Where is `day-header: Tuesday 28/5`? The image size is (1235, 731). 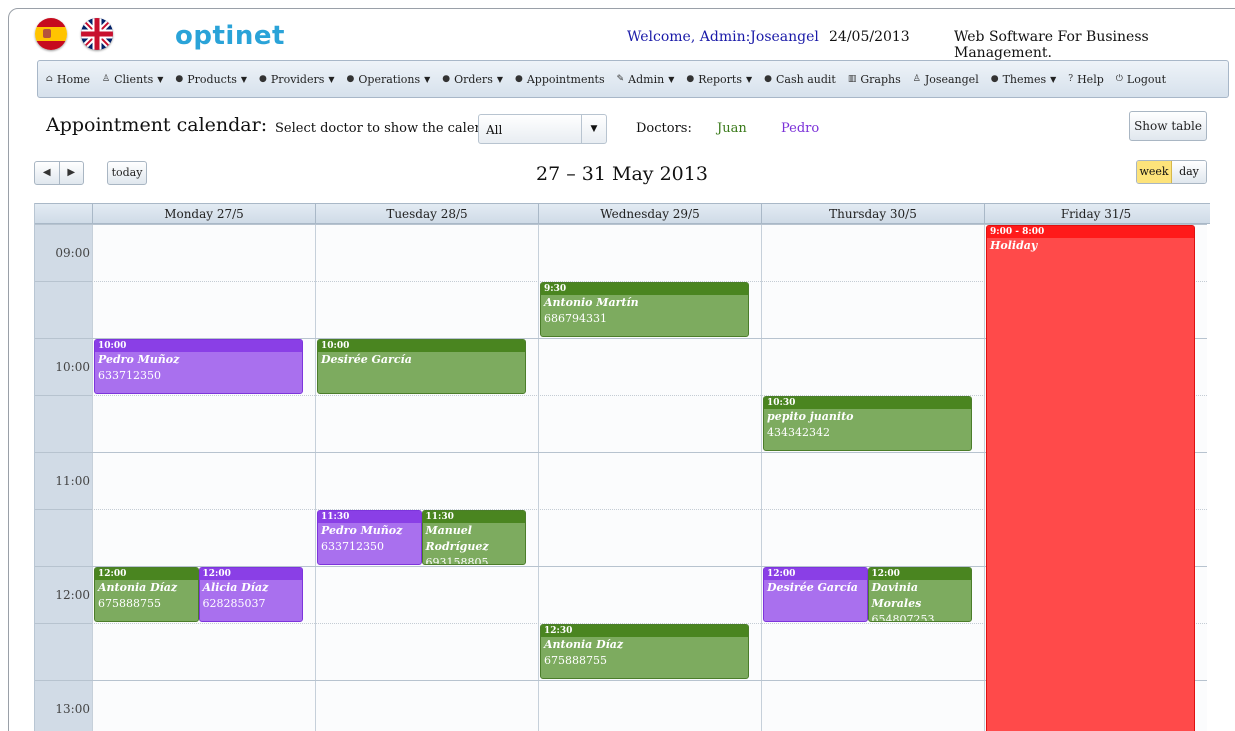 day-header: Tuesday 28/5 is located at coordinates (426, 214).